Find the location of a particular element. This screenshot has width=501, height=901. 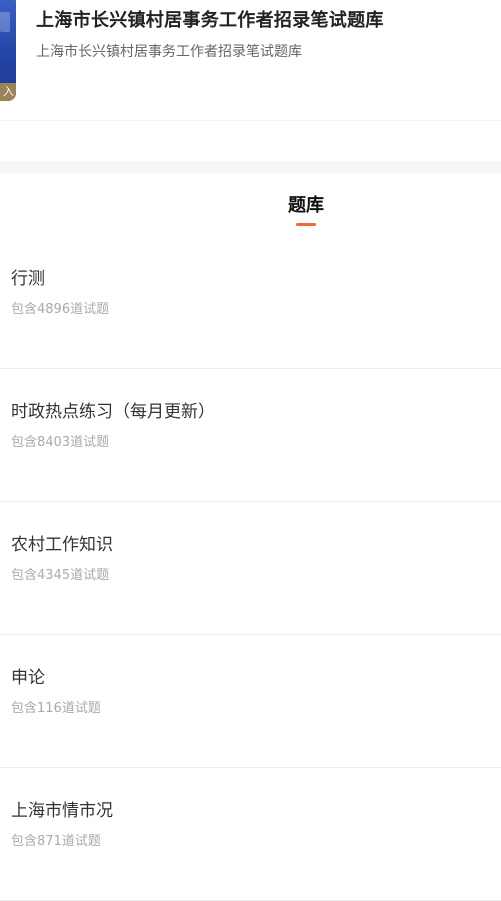

list-item-title: 农村工作知识 is located at coordinates (62, 545).